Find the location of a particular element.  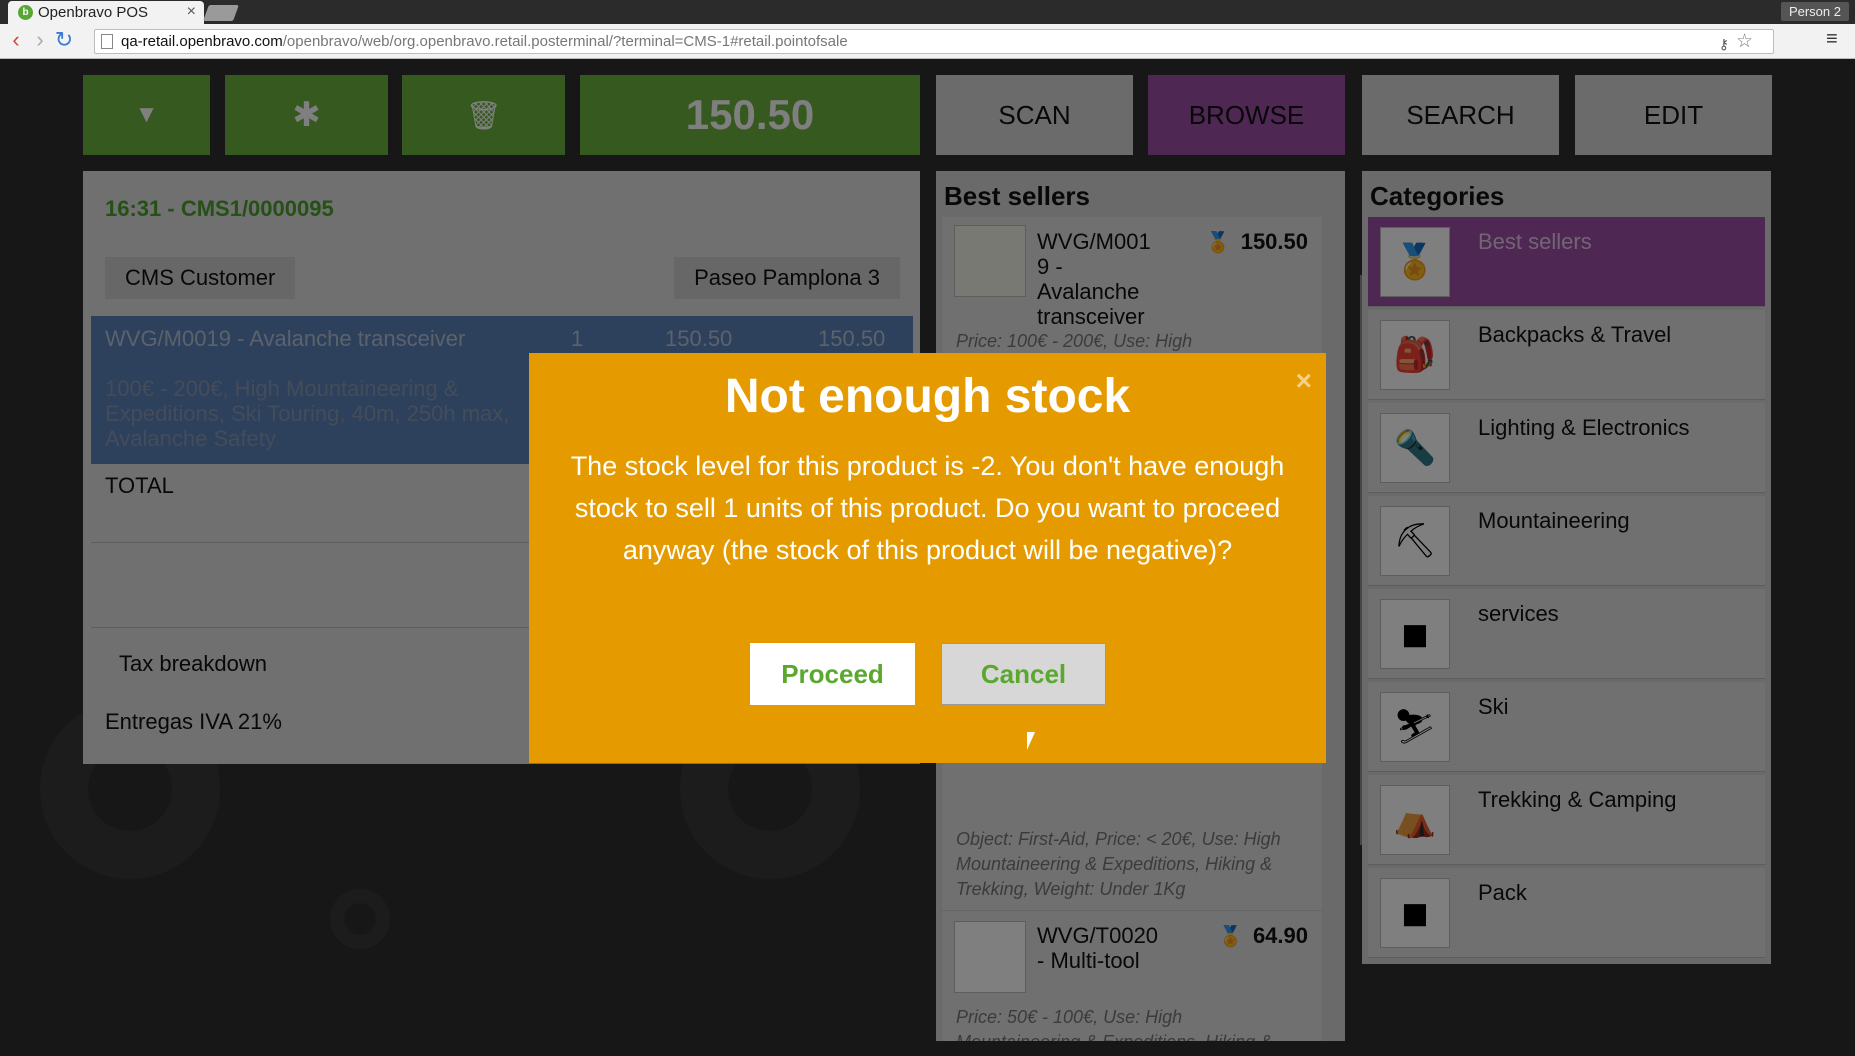

cancel-button: Cancel is located at coordinates (1023, 674).